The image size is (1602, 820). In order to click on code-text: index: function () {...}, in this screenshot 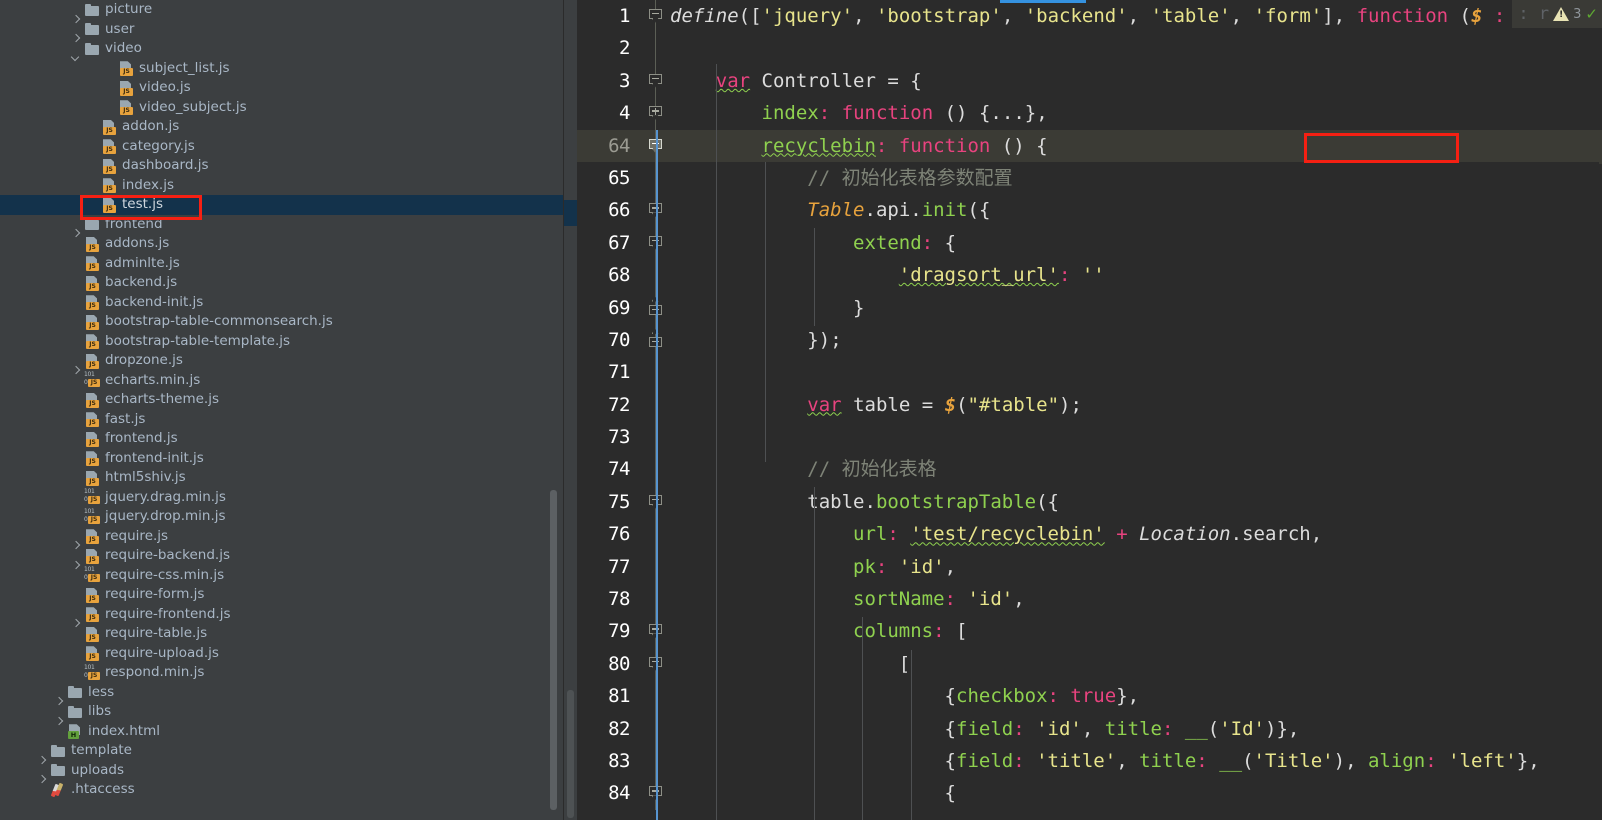, I will do `click(859, 113)`.